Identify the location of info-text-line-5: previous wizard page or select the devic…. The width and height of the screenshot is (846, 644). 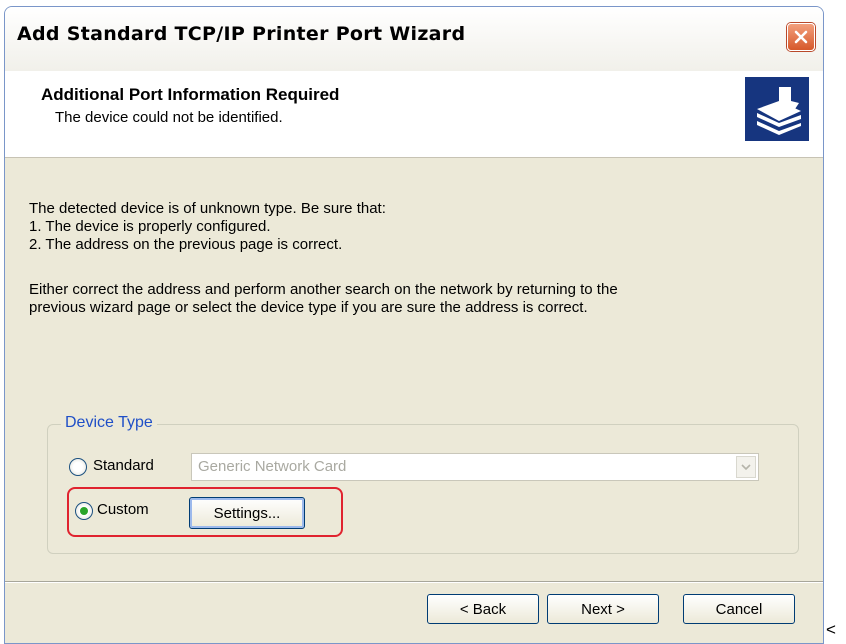
(308, 307).